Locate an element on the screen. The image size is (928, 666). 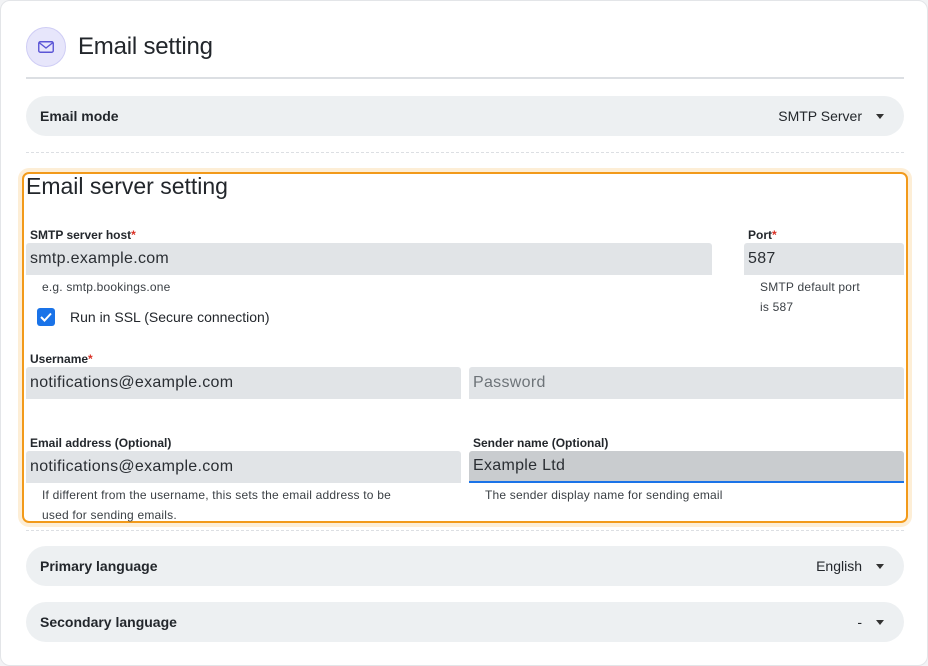
smtp-host-helper: e.g. smtp.bookings.one is located at coordinates (106, 287).